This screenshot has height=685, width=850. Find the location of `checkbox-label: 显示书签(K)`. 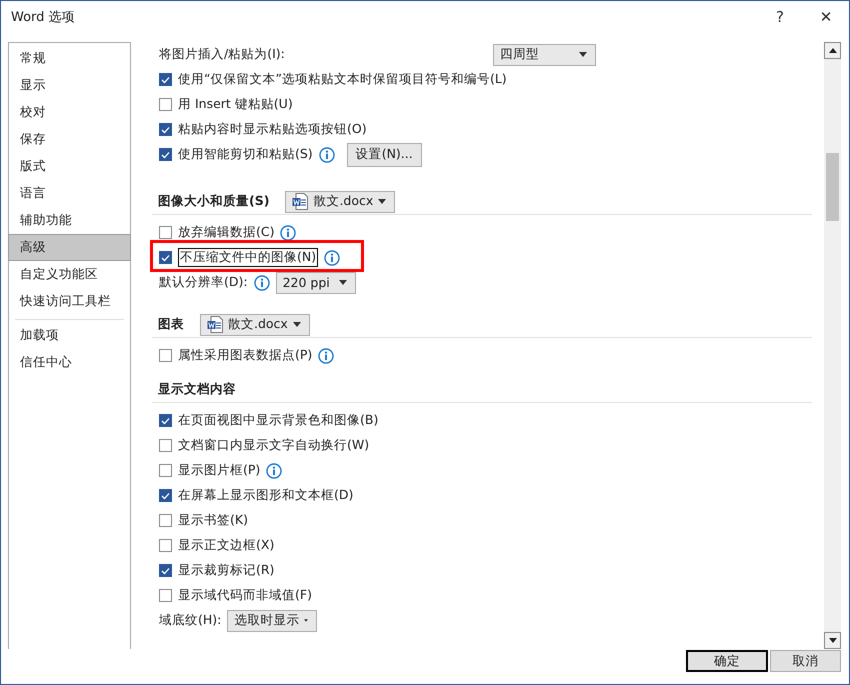

checkbox-label: 显示书签(K) is located at coordinates (213, 520).